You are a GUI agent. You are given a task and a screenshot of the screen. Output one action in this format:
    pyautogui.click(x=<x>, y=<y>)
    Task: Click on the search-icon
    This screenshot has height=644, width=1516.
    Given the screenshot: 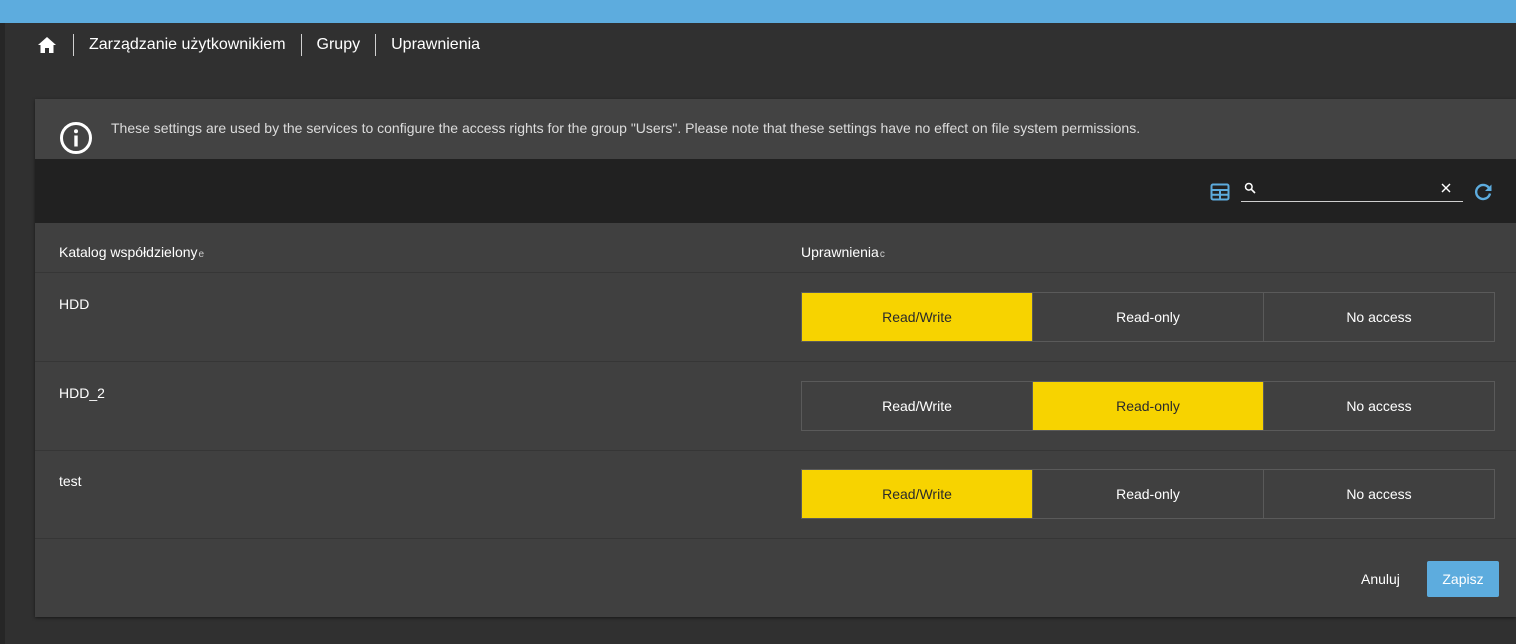 What is the action you would take?
    pyautogui.click(x=1250, y=187)
    